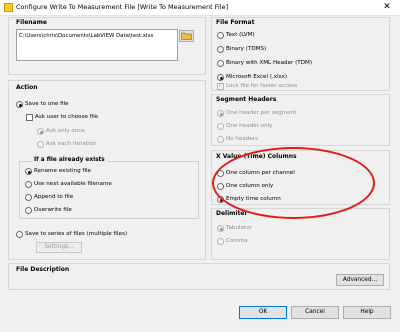  Describe the element at coordinates (62, 171) in the screenshot. I see `rename-existing-label: Rename existing file` at that location.